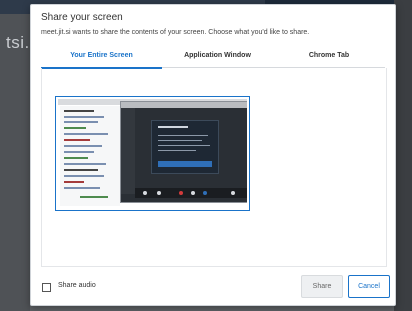 The height and width of the screenshot is (311, 412). I want to click on backdrop-left-panel, so click(15, 162).